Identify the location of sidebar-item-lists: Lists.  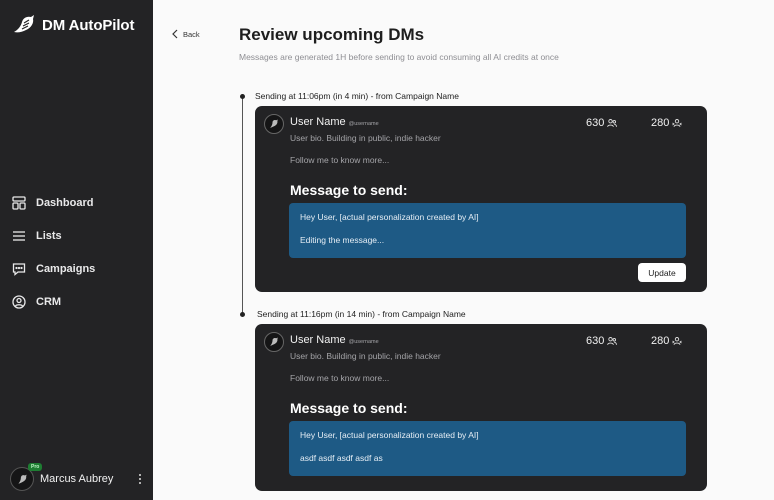
(76, 235).